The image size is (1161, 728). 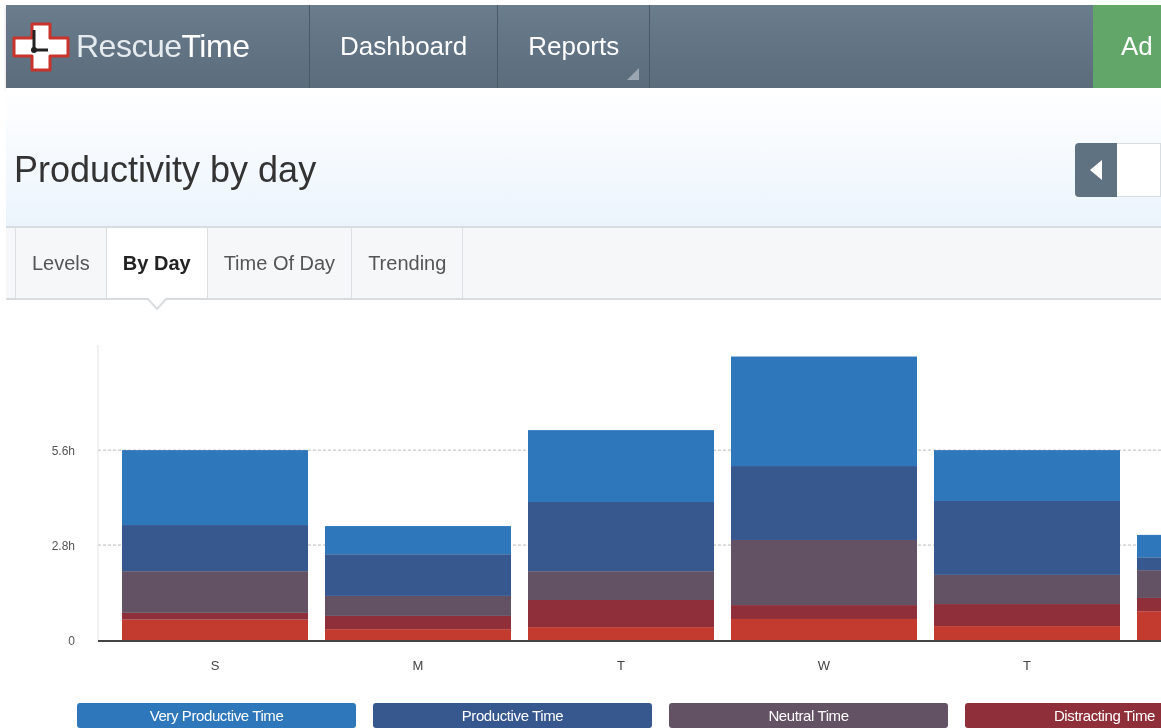 What do you see at coordinates (63, 451) in the screenshot?
I see `axis-label: 5.6h` at bounding box center [63, 451].